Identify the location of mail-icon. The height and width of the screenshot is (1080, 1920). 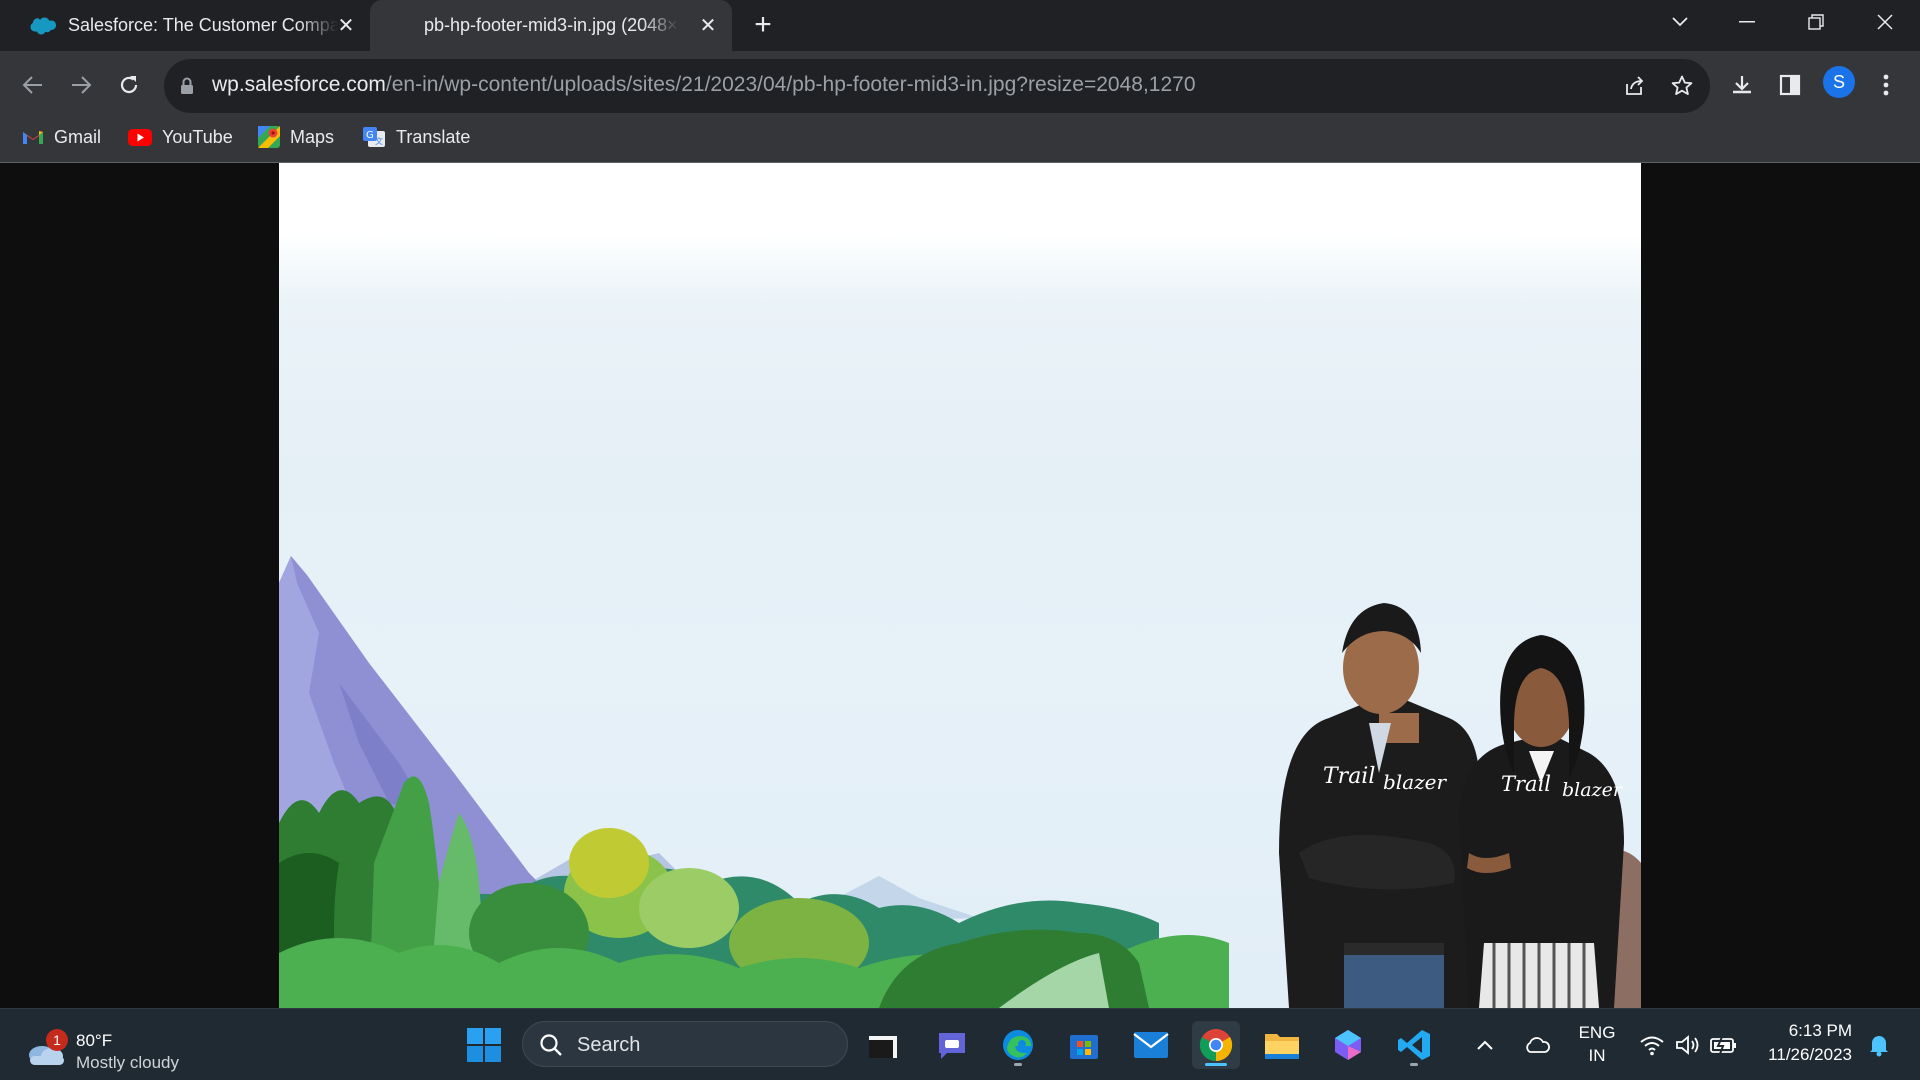
(1151, 1045).